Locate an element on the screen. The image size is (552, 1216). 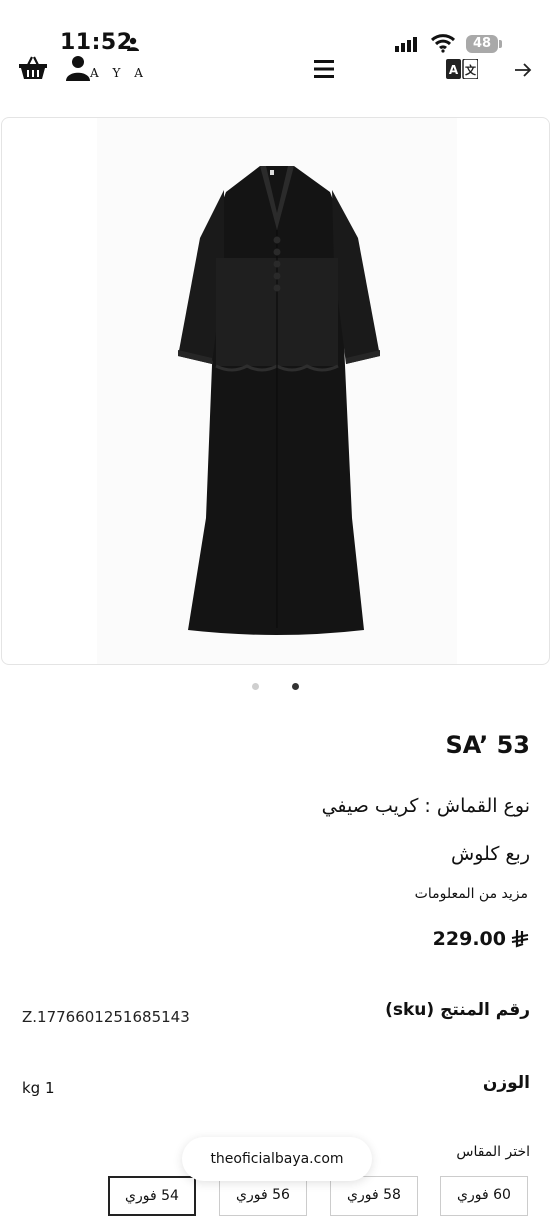
svg-text: A is located at coordinates (454, 70).